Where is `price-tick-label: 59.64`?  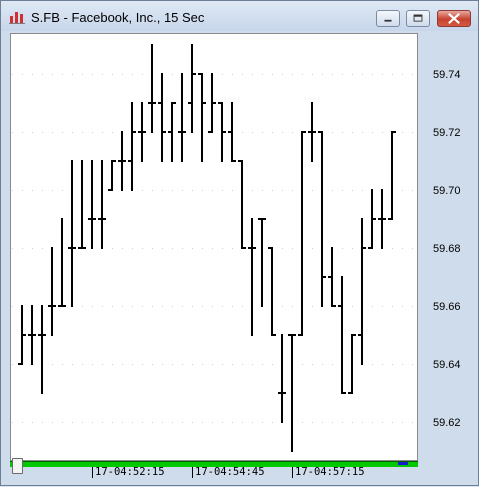
price-tick-label: 59.64 is located at coordinates (447, 365).